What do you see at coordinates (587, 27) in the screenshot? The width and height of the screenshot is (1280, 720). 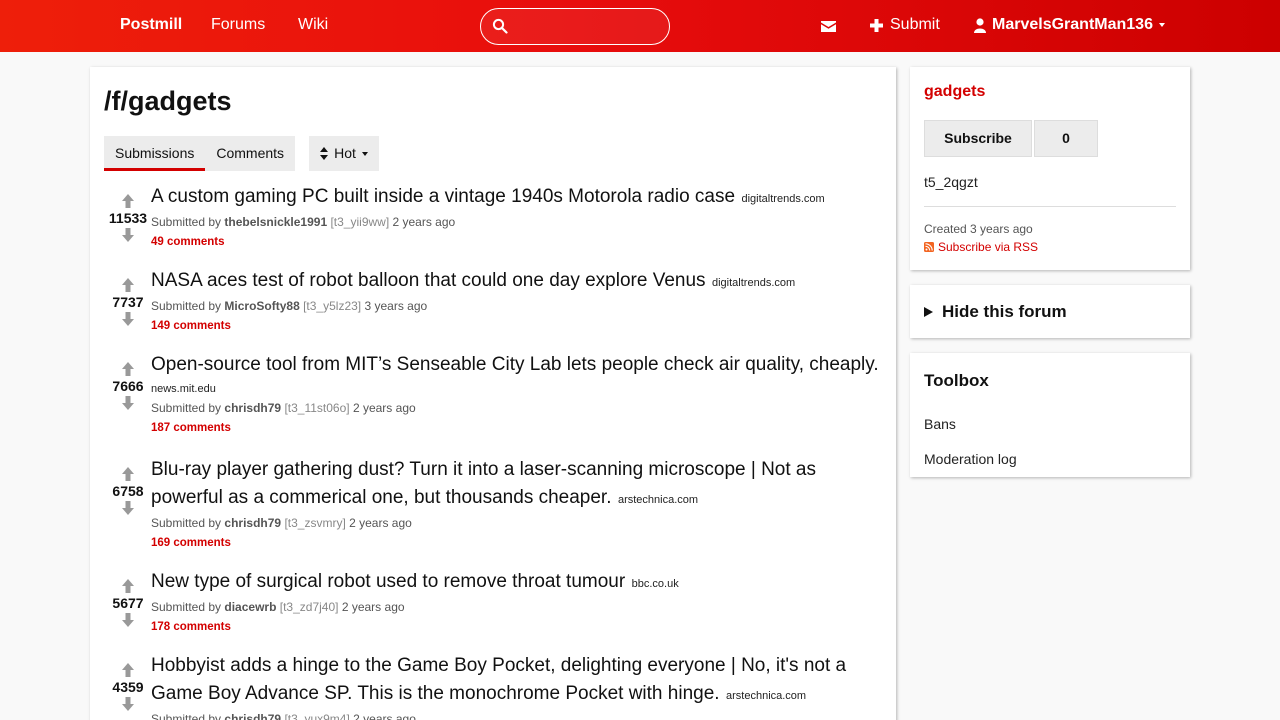 I see `search-input` at bounding box center [587, 27].